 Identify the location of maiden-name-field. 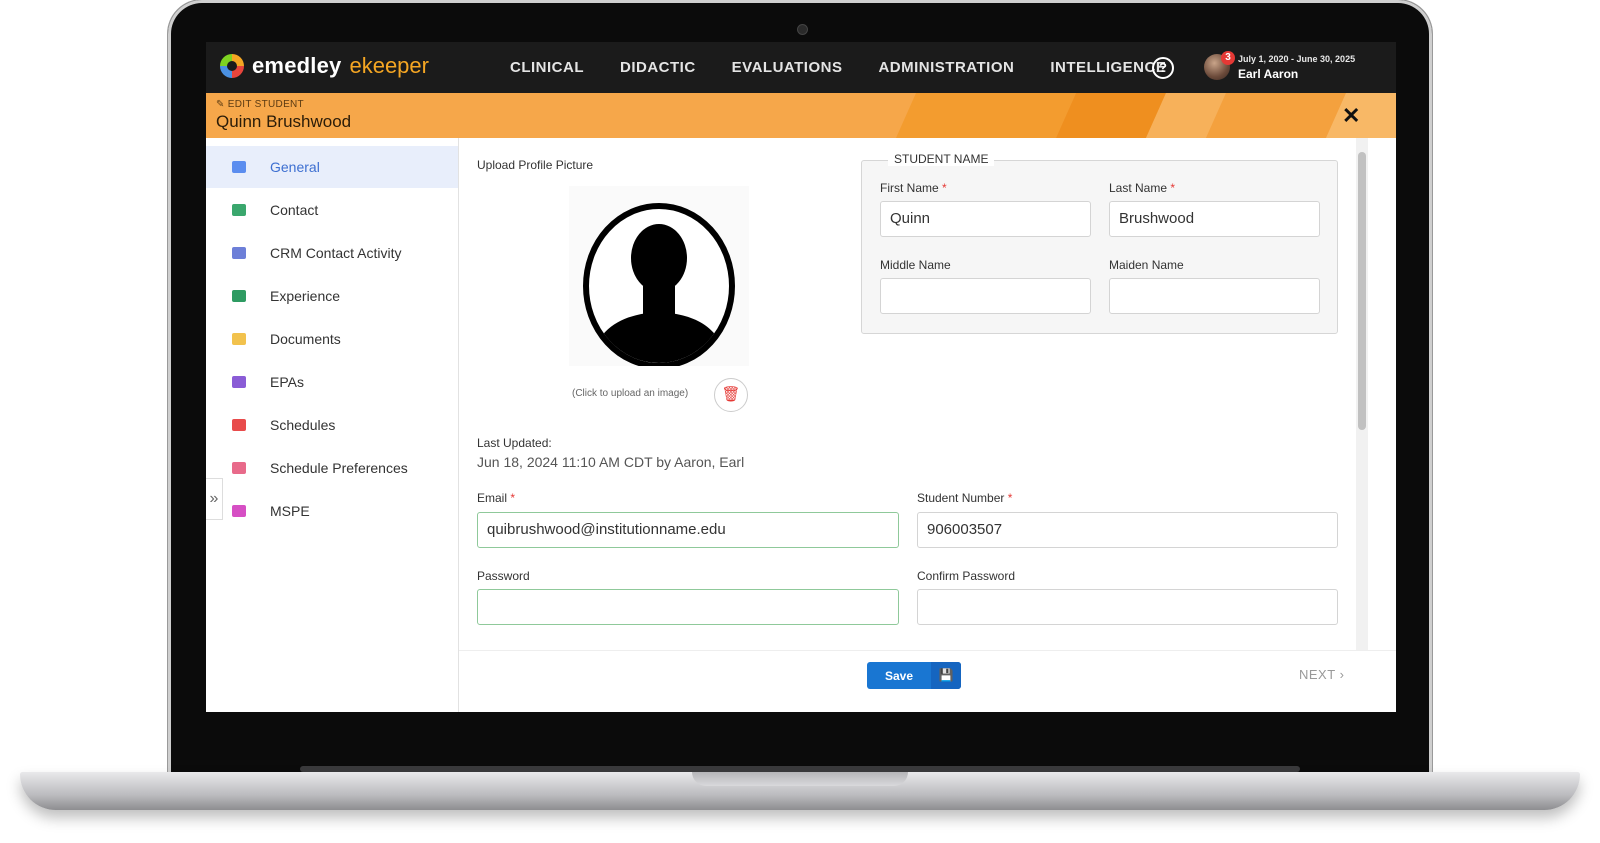
(1214, 296).